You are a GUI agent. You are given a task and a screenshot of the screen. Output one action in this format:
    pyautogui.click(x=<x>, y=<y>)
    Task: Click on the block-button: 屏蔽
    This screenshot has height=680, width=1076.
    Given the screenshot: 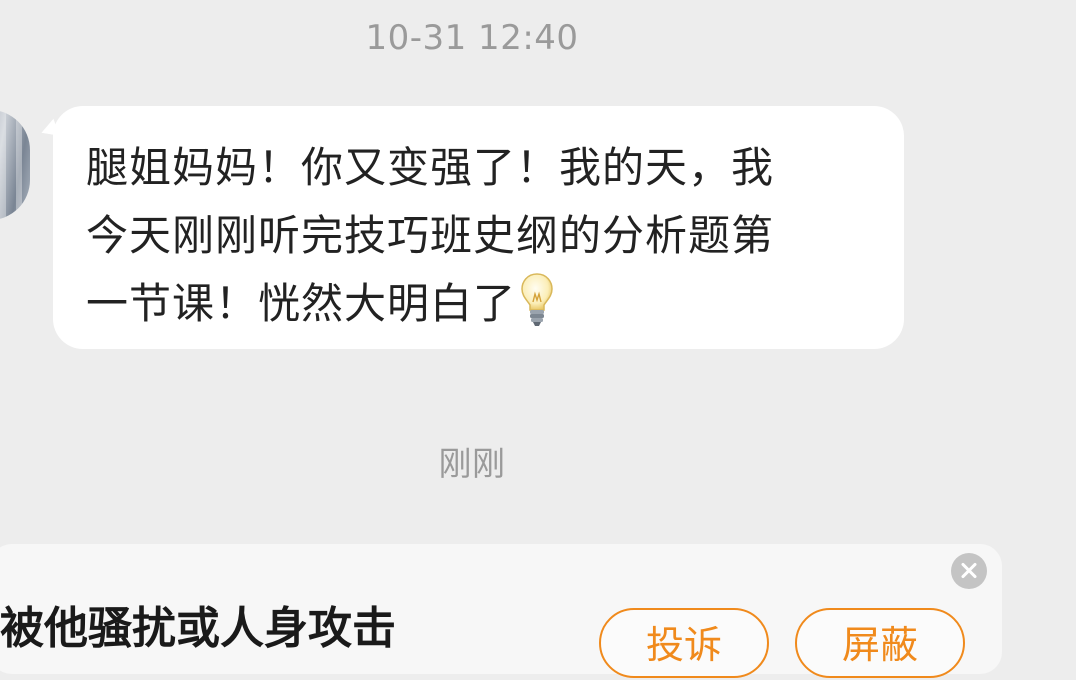 What is the action you would take?
    pyautogui.click(x=880, y=643)
    